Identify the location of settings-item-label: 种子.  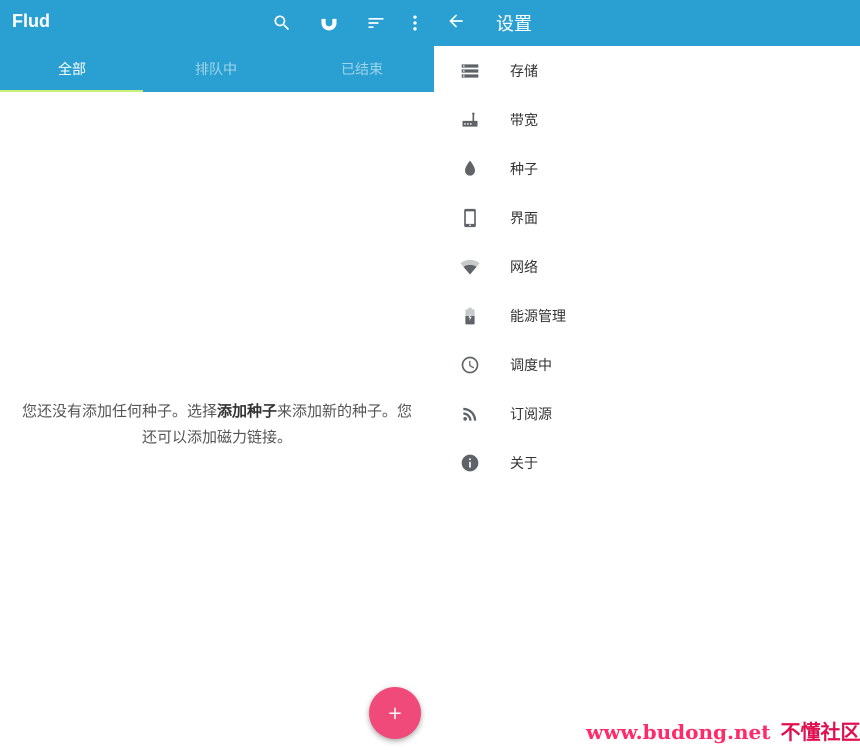
(524, 169).